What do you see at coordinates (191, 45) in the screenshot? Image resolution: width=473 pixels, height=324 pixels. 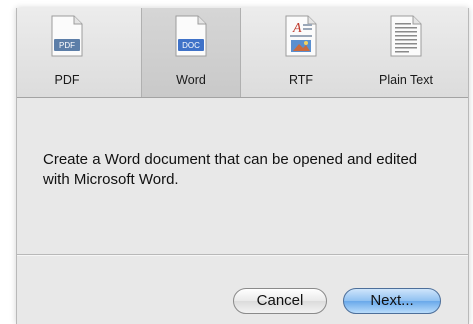 I see `doc-badge-text: DOC` at bounding box center [191, 45].